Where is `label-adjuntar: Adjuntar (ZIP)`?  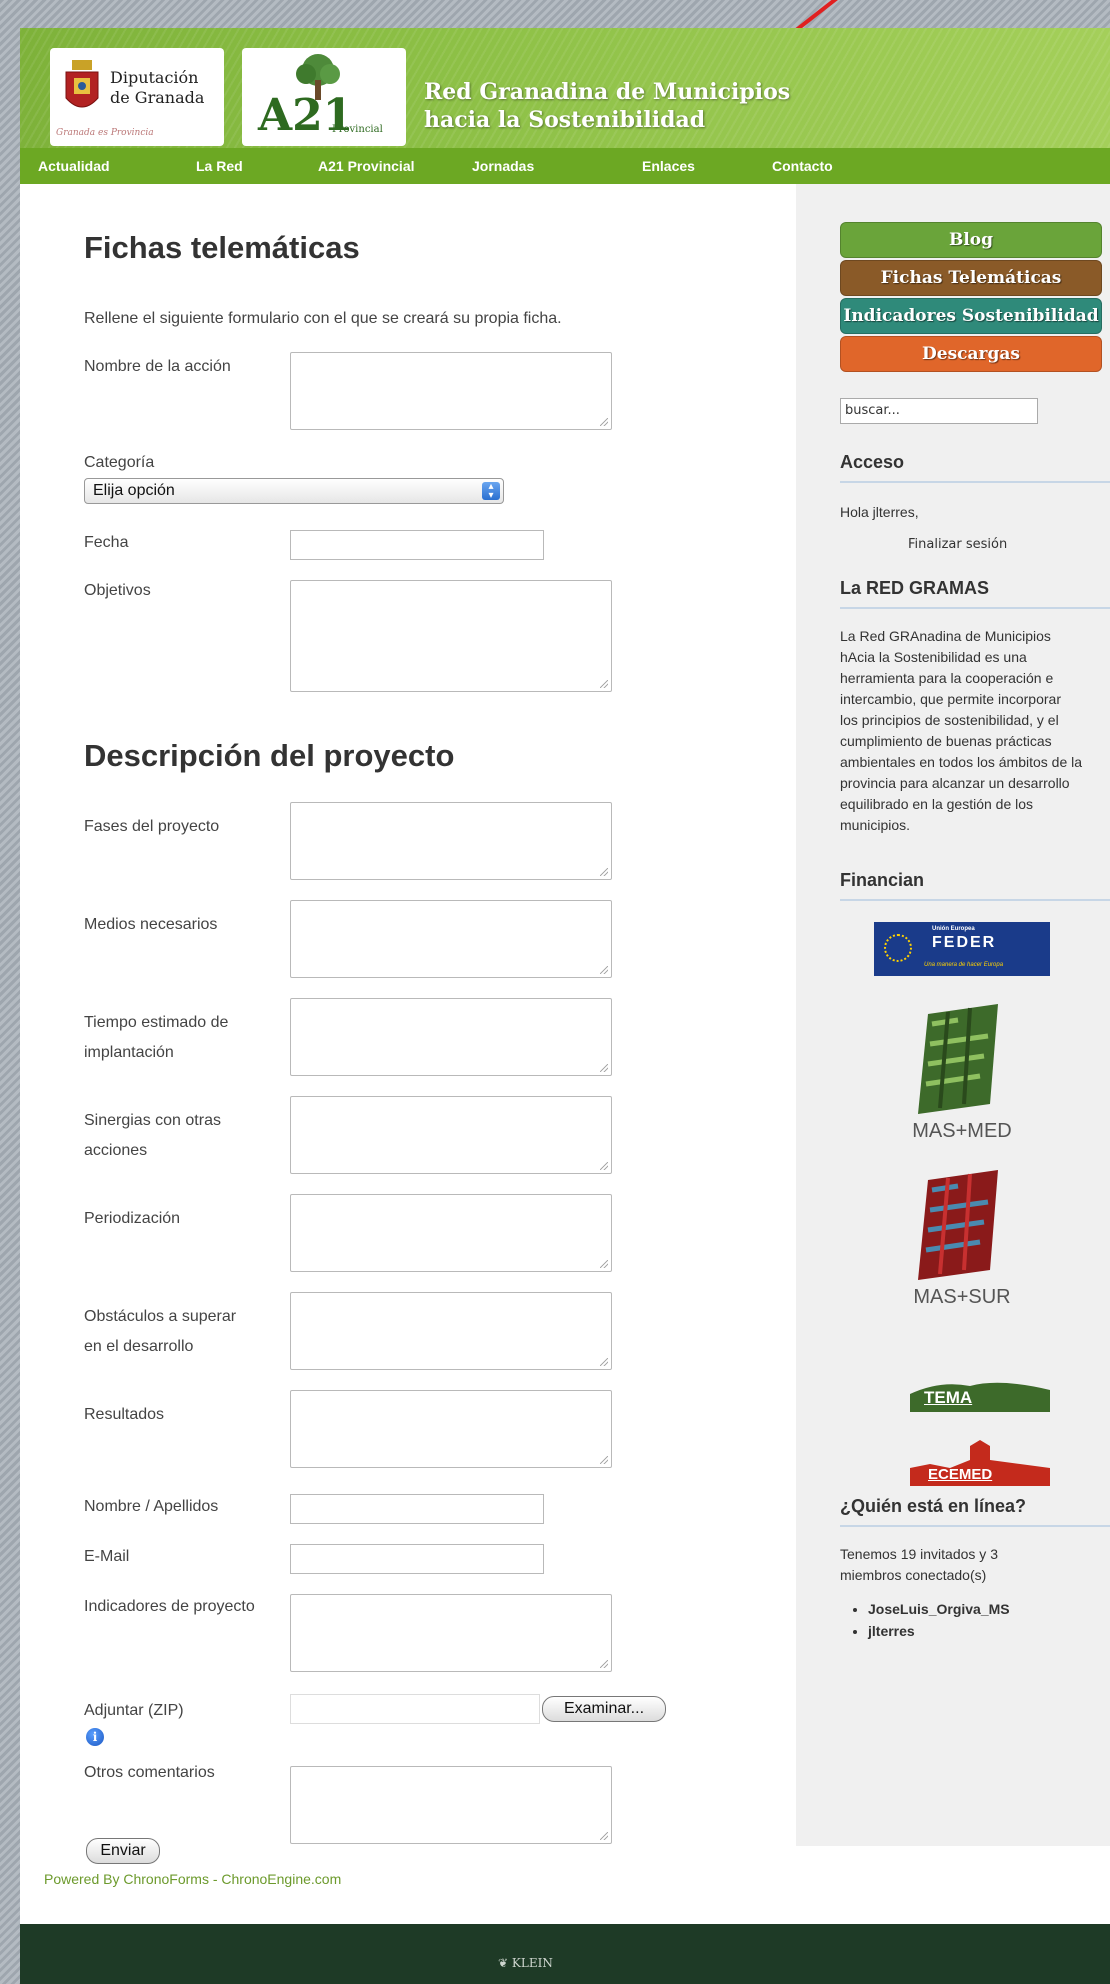
label-adjuntar: Adjuntar (ZIP) is located at coordinates (134, 1710).